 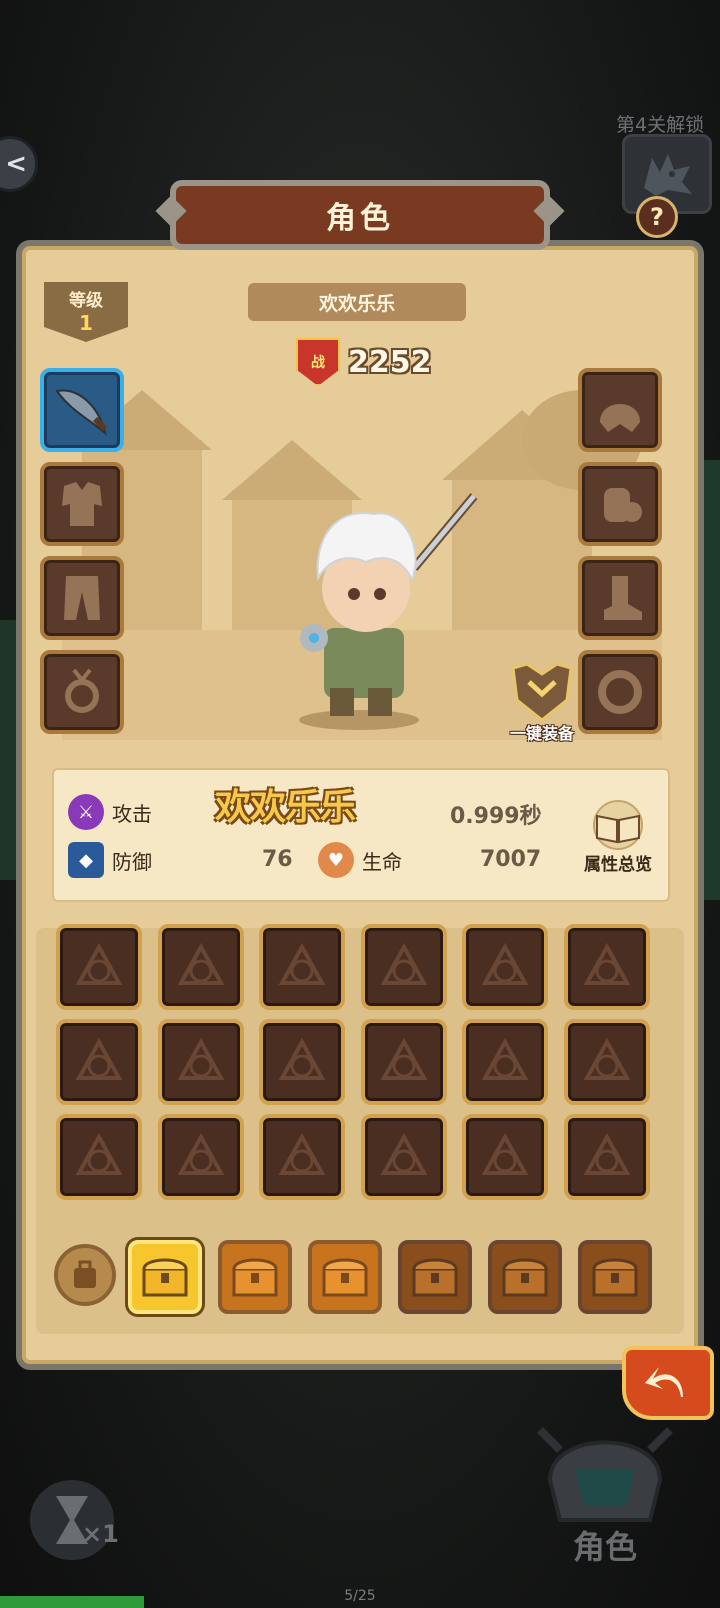 I want to click on power-shield-icon: 战, so click(x=318, y=362).